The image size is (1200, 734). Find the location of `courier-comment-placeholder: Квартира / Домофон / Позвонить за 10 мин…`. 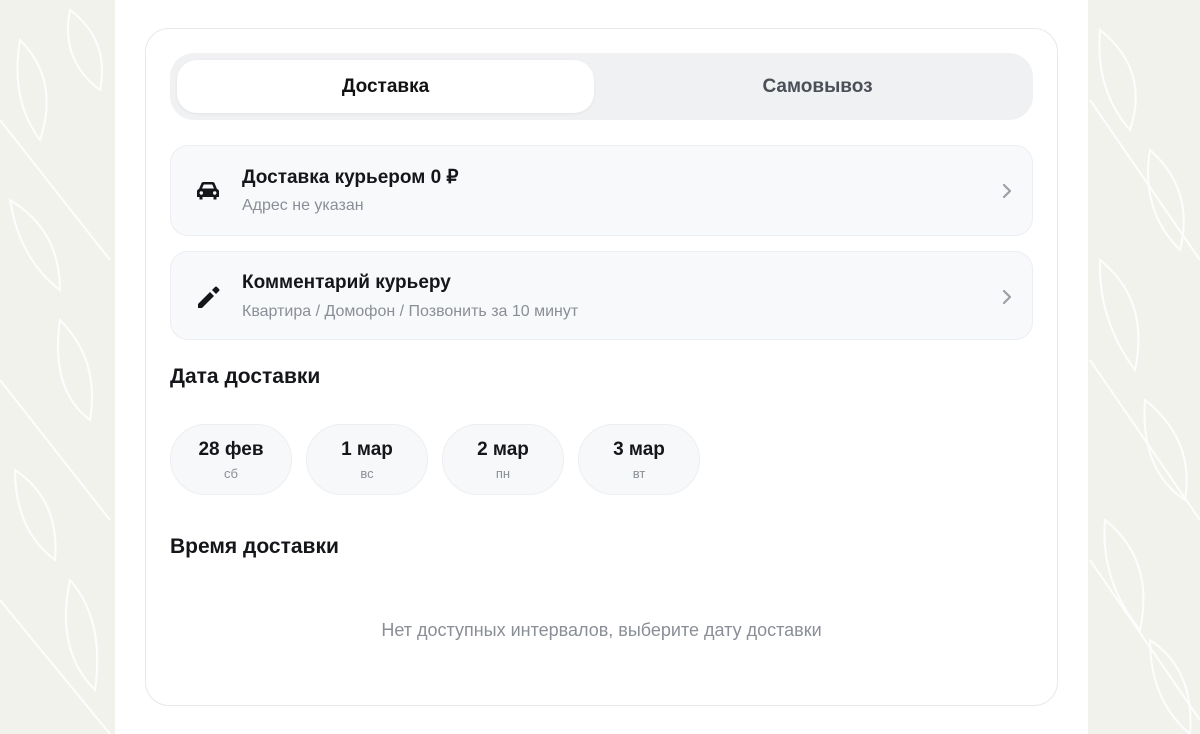

courier-comment-placeholder: Квартира / Домофон / Позвонить за 10 мин… is located at coordinates (410, 311).